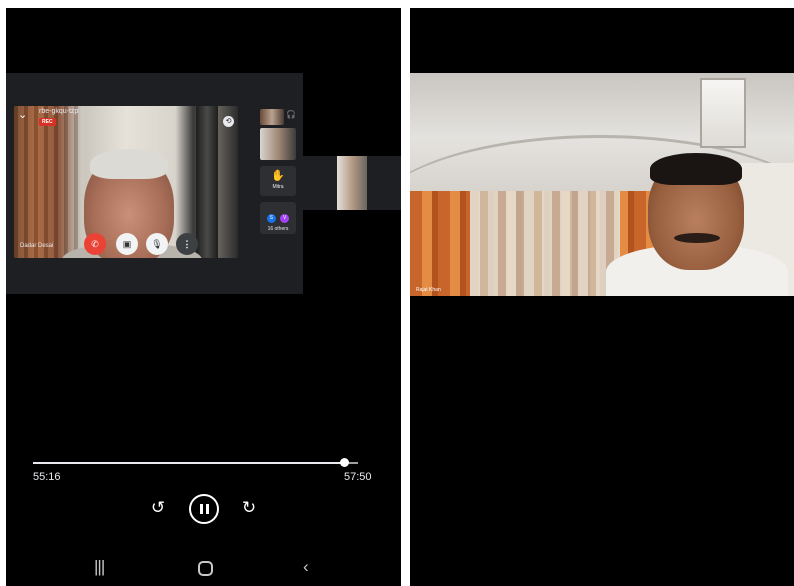 The height and width of the screenshot is (586, 794). I want to click on rewind-10-icon: ↺, so click(158, 508).